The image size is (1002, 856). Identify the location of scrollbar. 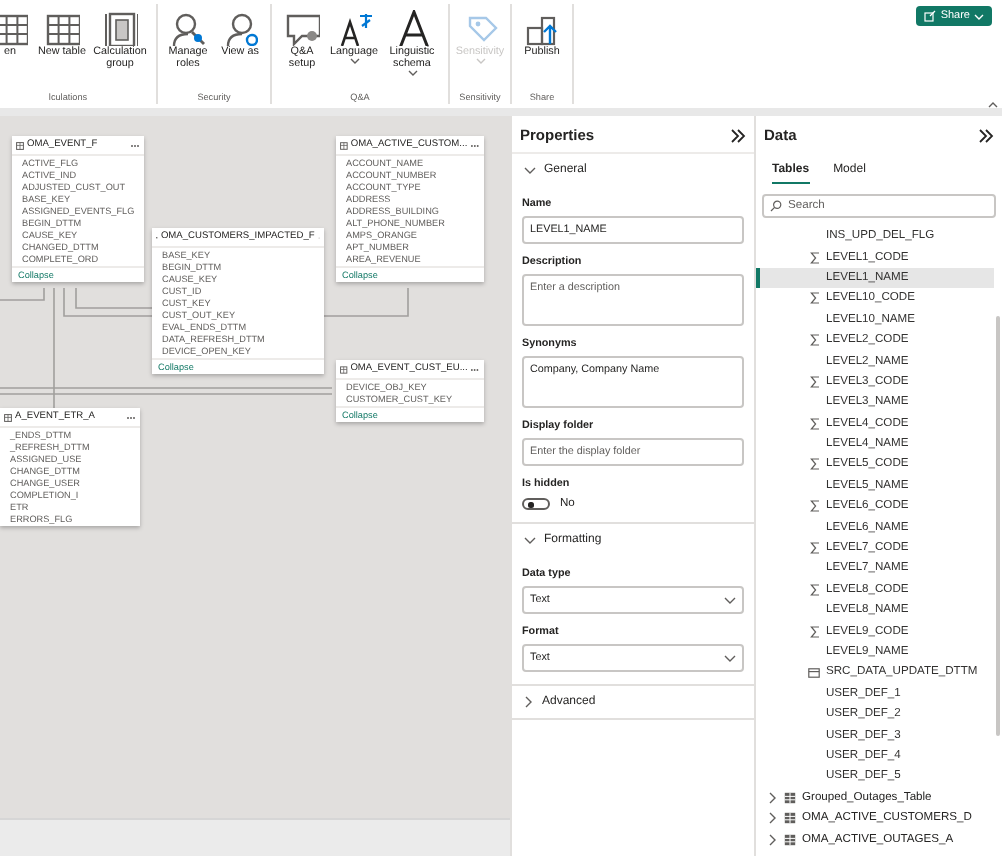
(997, 526).